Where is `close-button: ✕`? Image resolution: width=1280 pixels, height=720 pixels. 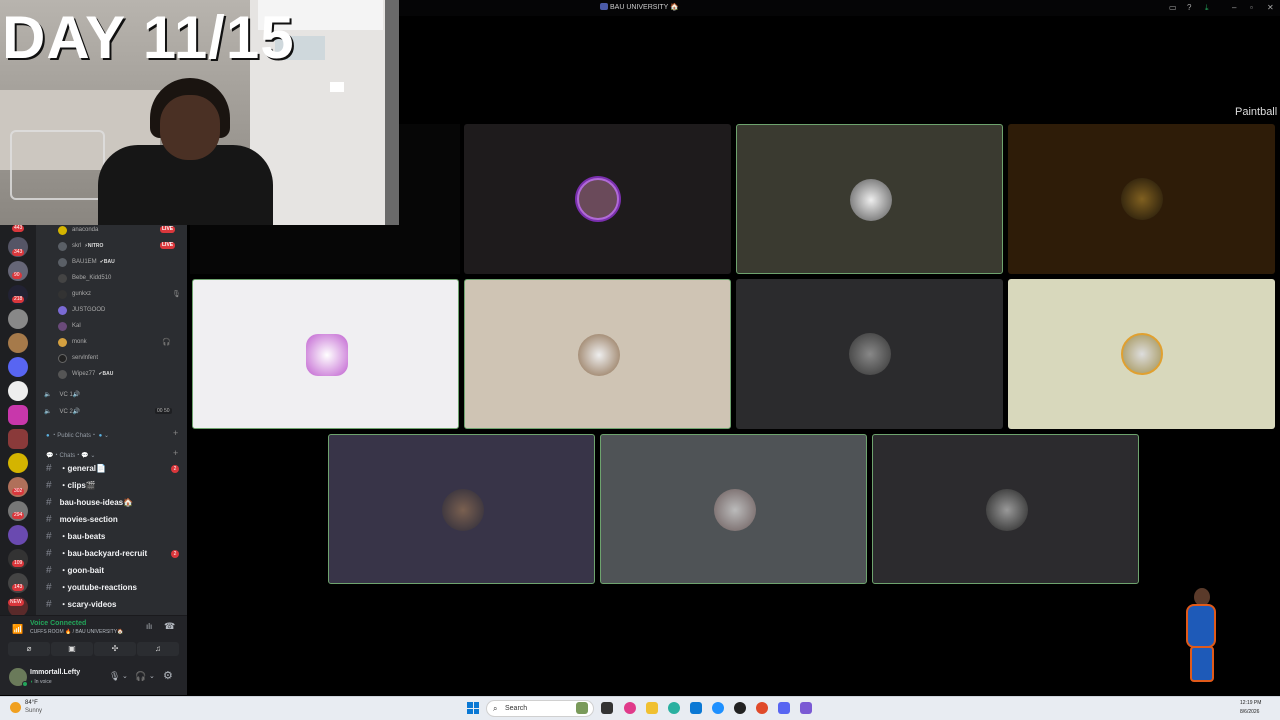 close-button: ✕ is located at coordinates (1270, 7).